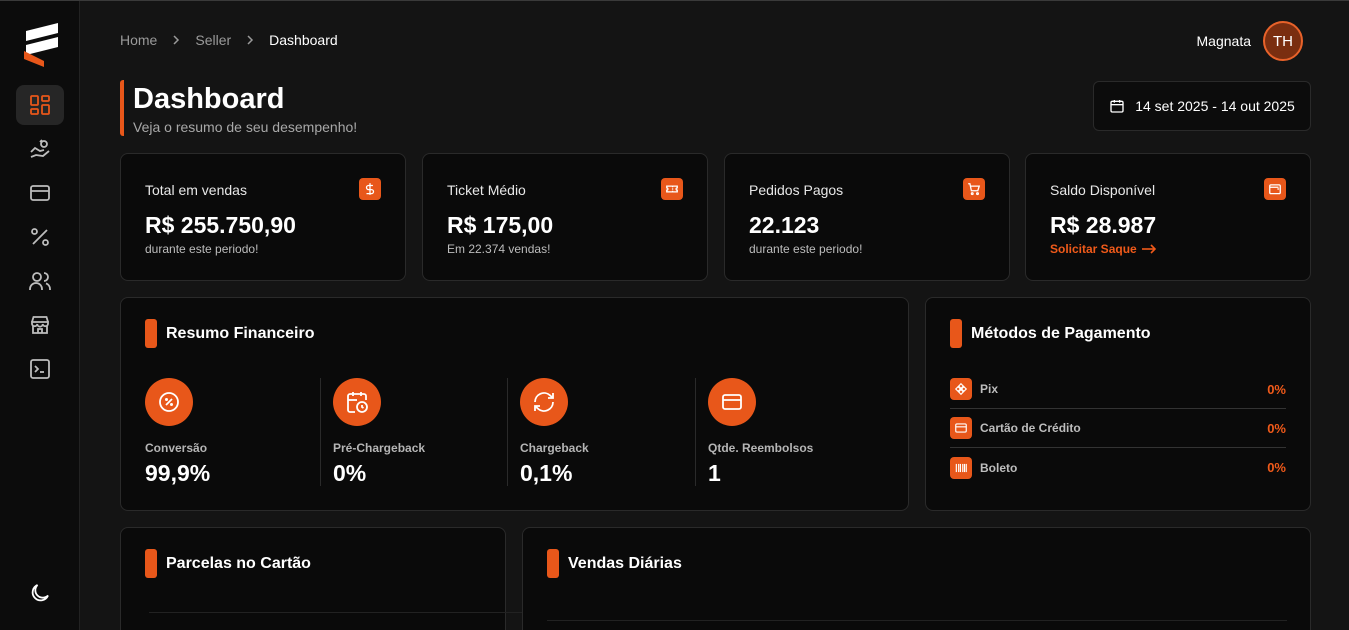 This screenshot has width=1349, height=630. I want to click on stat-value: R$ 175,00, so click(500, 225).